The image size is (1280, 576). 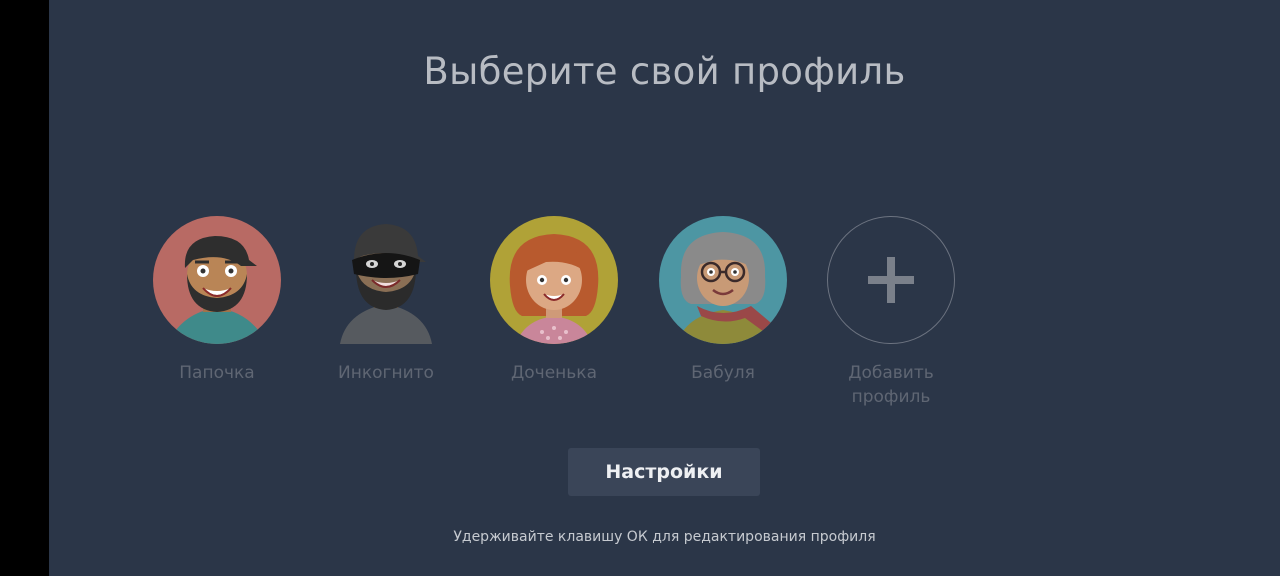 I want to click on left-edge-bar, so click(x=24, y=288).